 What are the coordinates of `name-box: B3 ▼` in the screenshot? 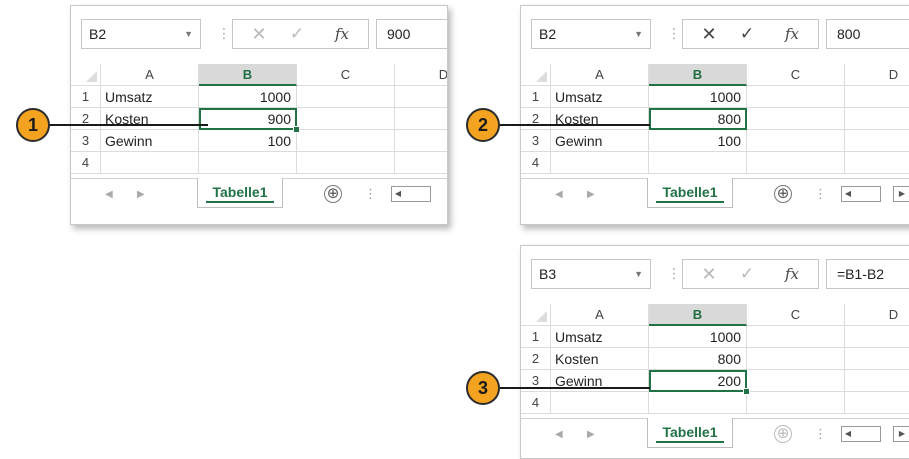 It's located at (591, 274).